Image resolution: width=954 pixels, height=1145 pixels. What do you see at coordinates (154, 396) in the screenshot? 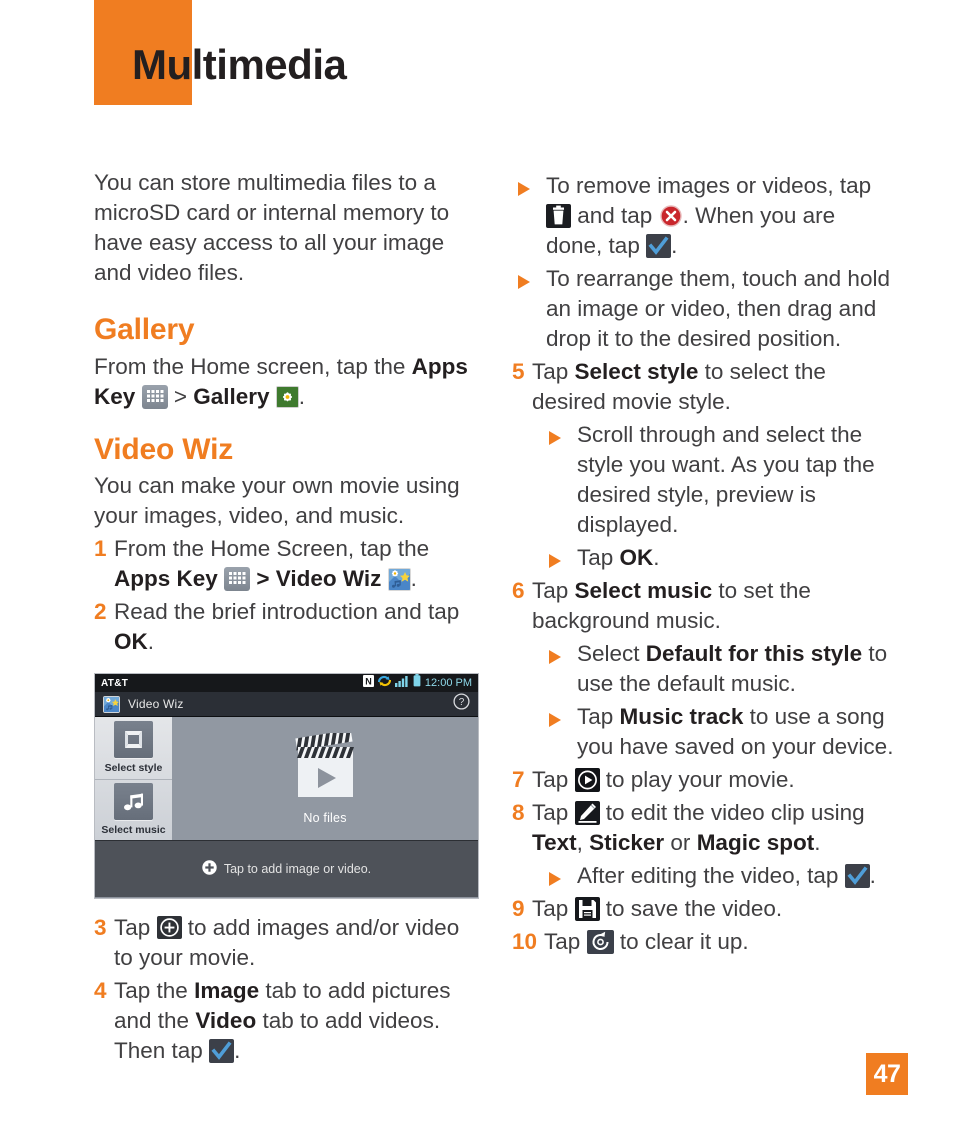
I see `apps-key-icon` at bounding box center [154, 396].